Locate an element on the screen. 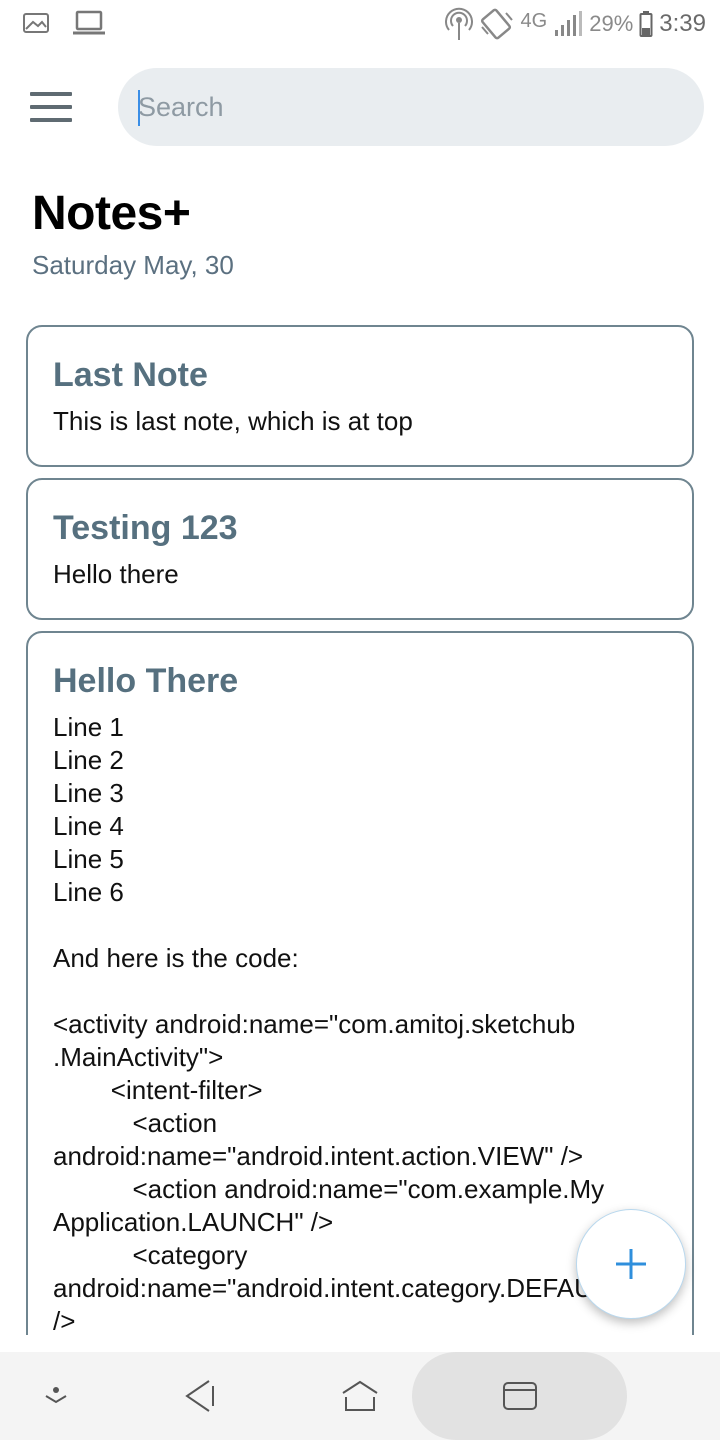 Image resolution: width=720 pixels, height=1440 pixels. home-icon is located at coordinates (360, 1395).